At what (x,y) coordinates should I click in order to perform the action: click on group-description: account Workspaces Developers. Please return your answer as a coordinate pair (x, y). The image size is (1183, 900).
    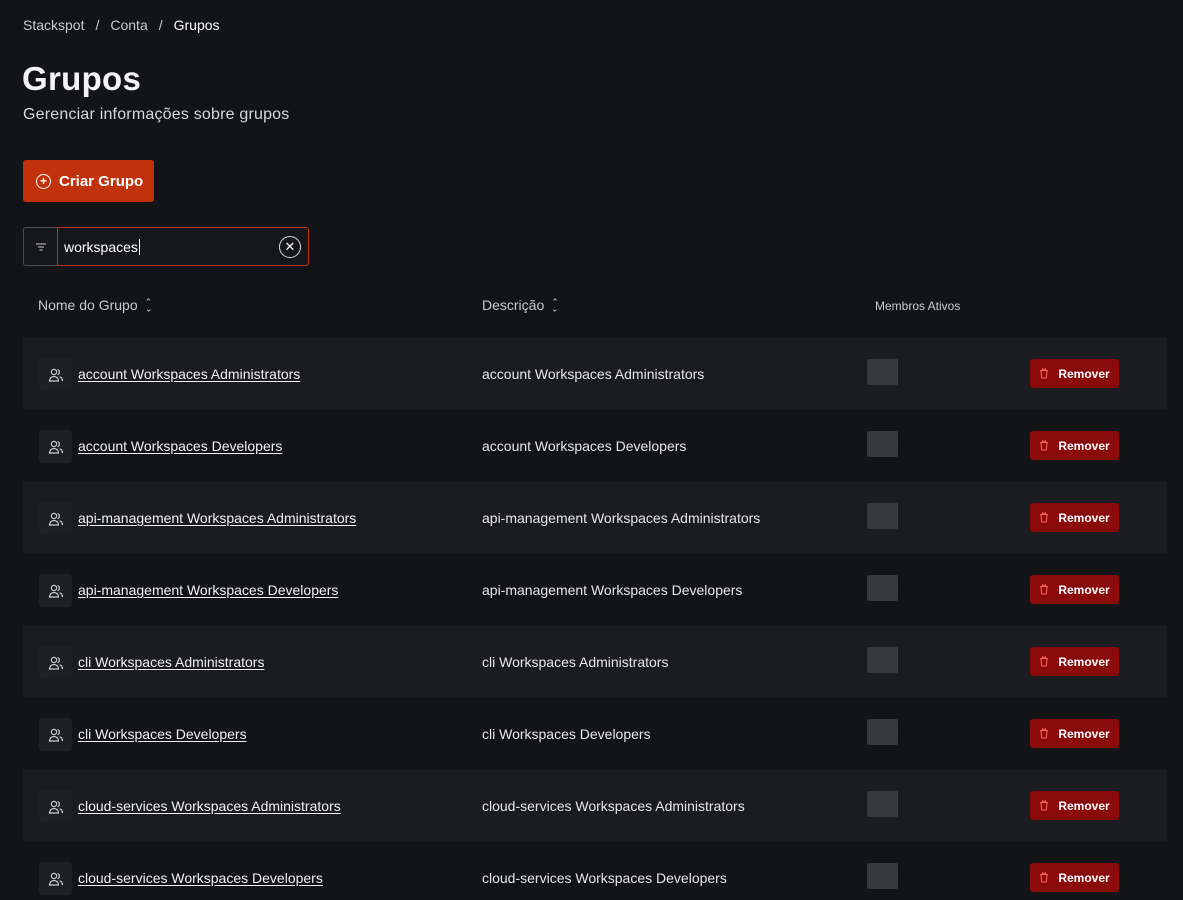
    Looking at the image, I should click on (584, 446).